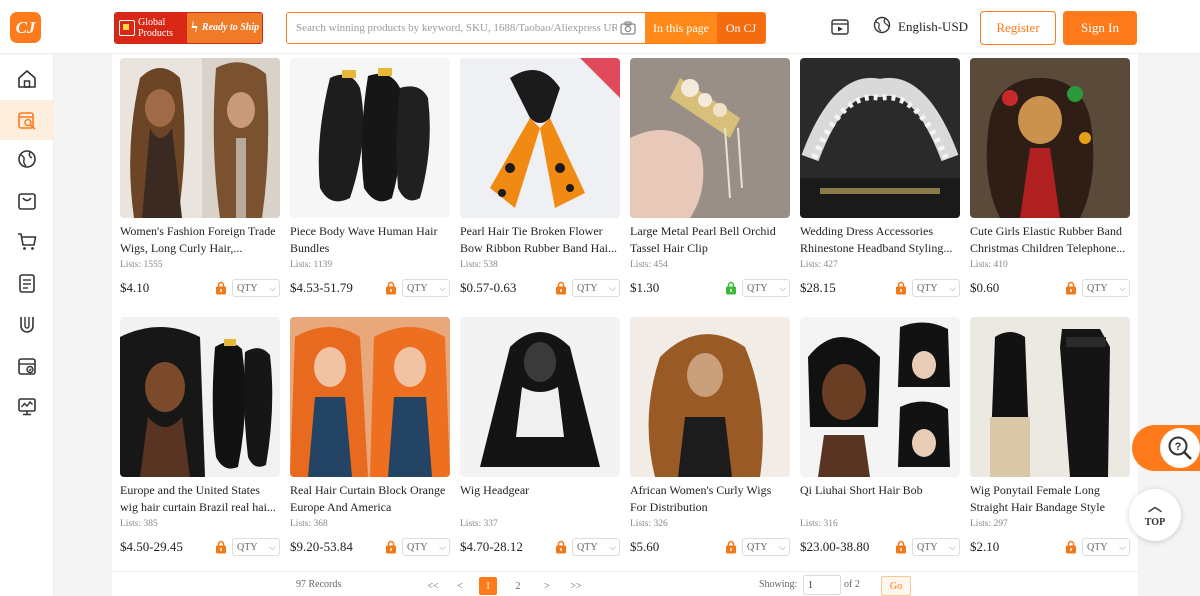 This screenshot has height=596, width=1200. What do you see at coordinates (518, 586) in the screenshot?
I see `page-2-button: 2` at bounding box center [518, 586].